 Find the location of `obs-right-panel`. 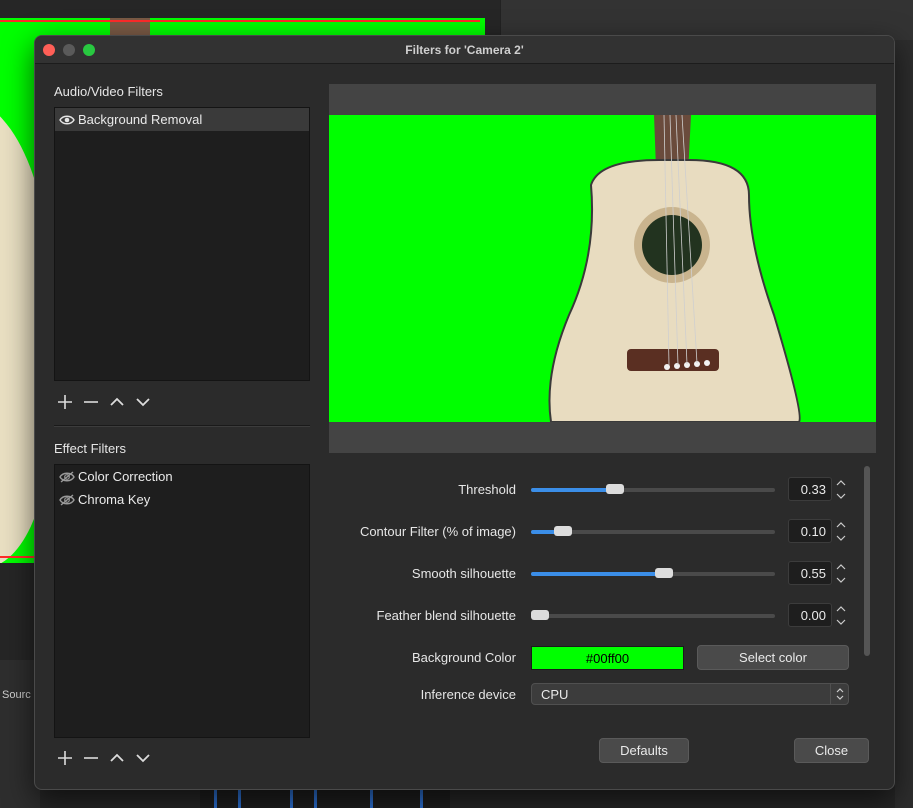

obs-right-panel is located at coordinates (904, 424).